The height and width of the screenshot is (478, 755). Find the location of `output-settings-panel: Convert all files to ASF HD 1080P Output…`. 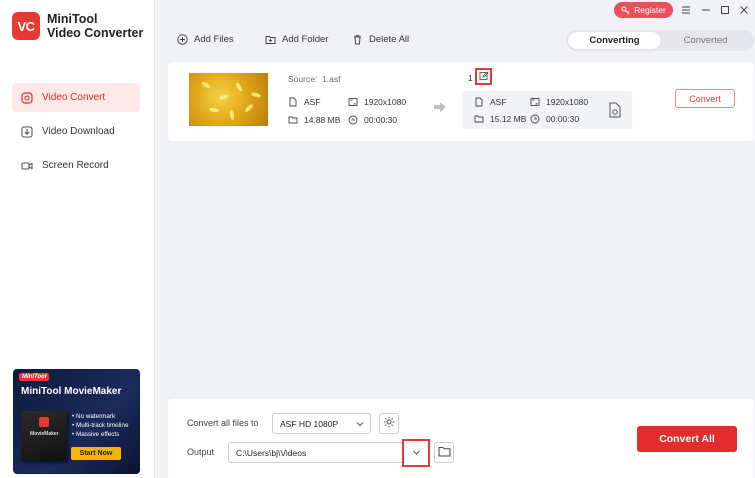

output-settings-panel: Convert all files to ASF HD 1080P Output… is located at coordinates (461, 438).